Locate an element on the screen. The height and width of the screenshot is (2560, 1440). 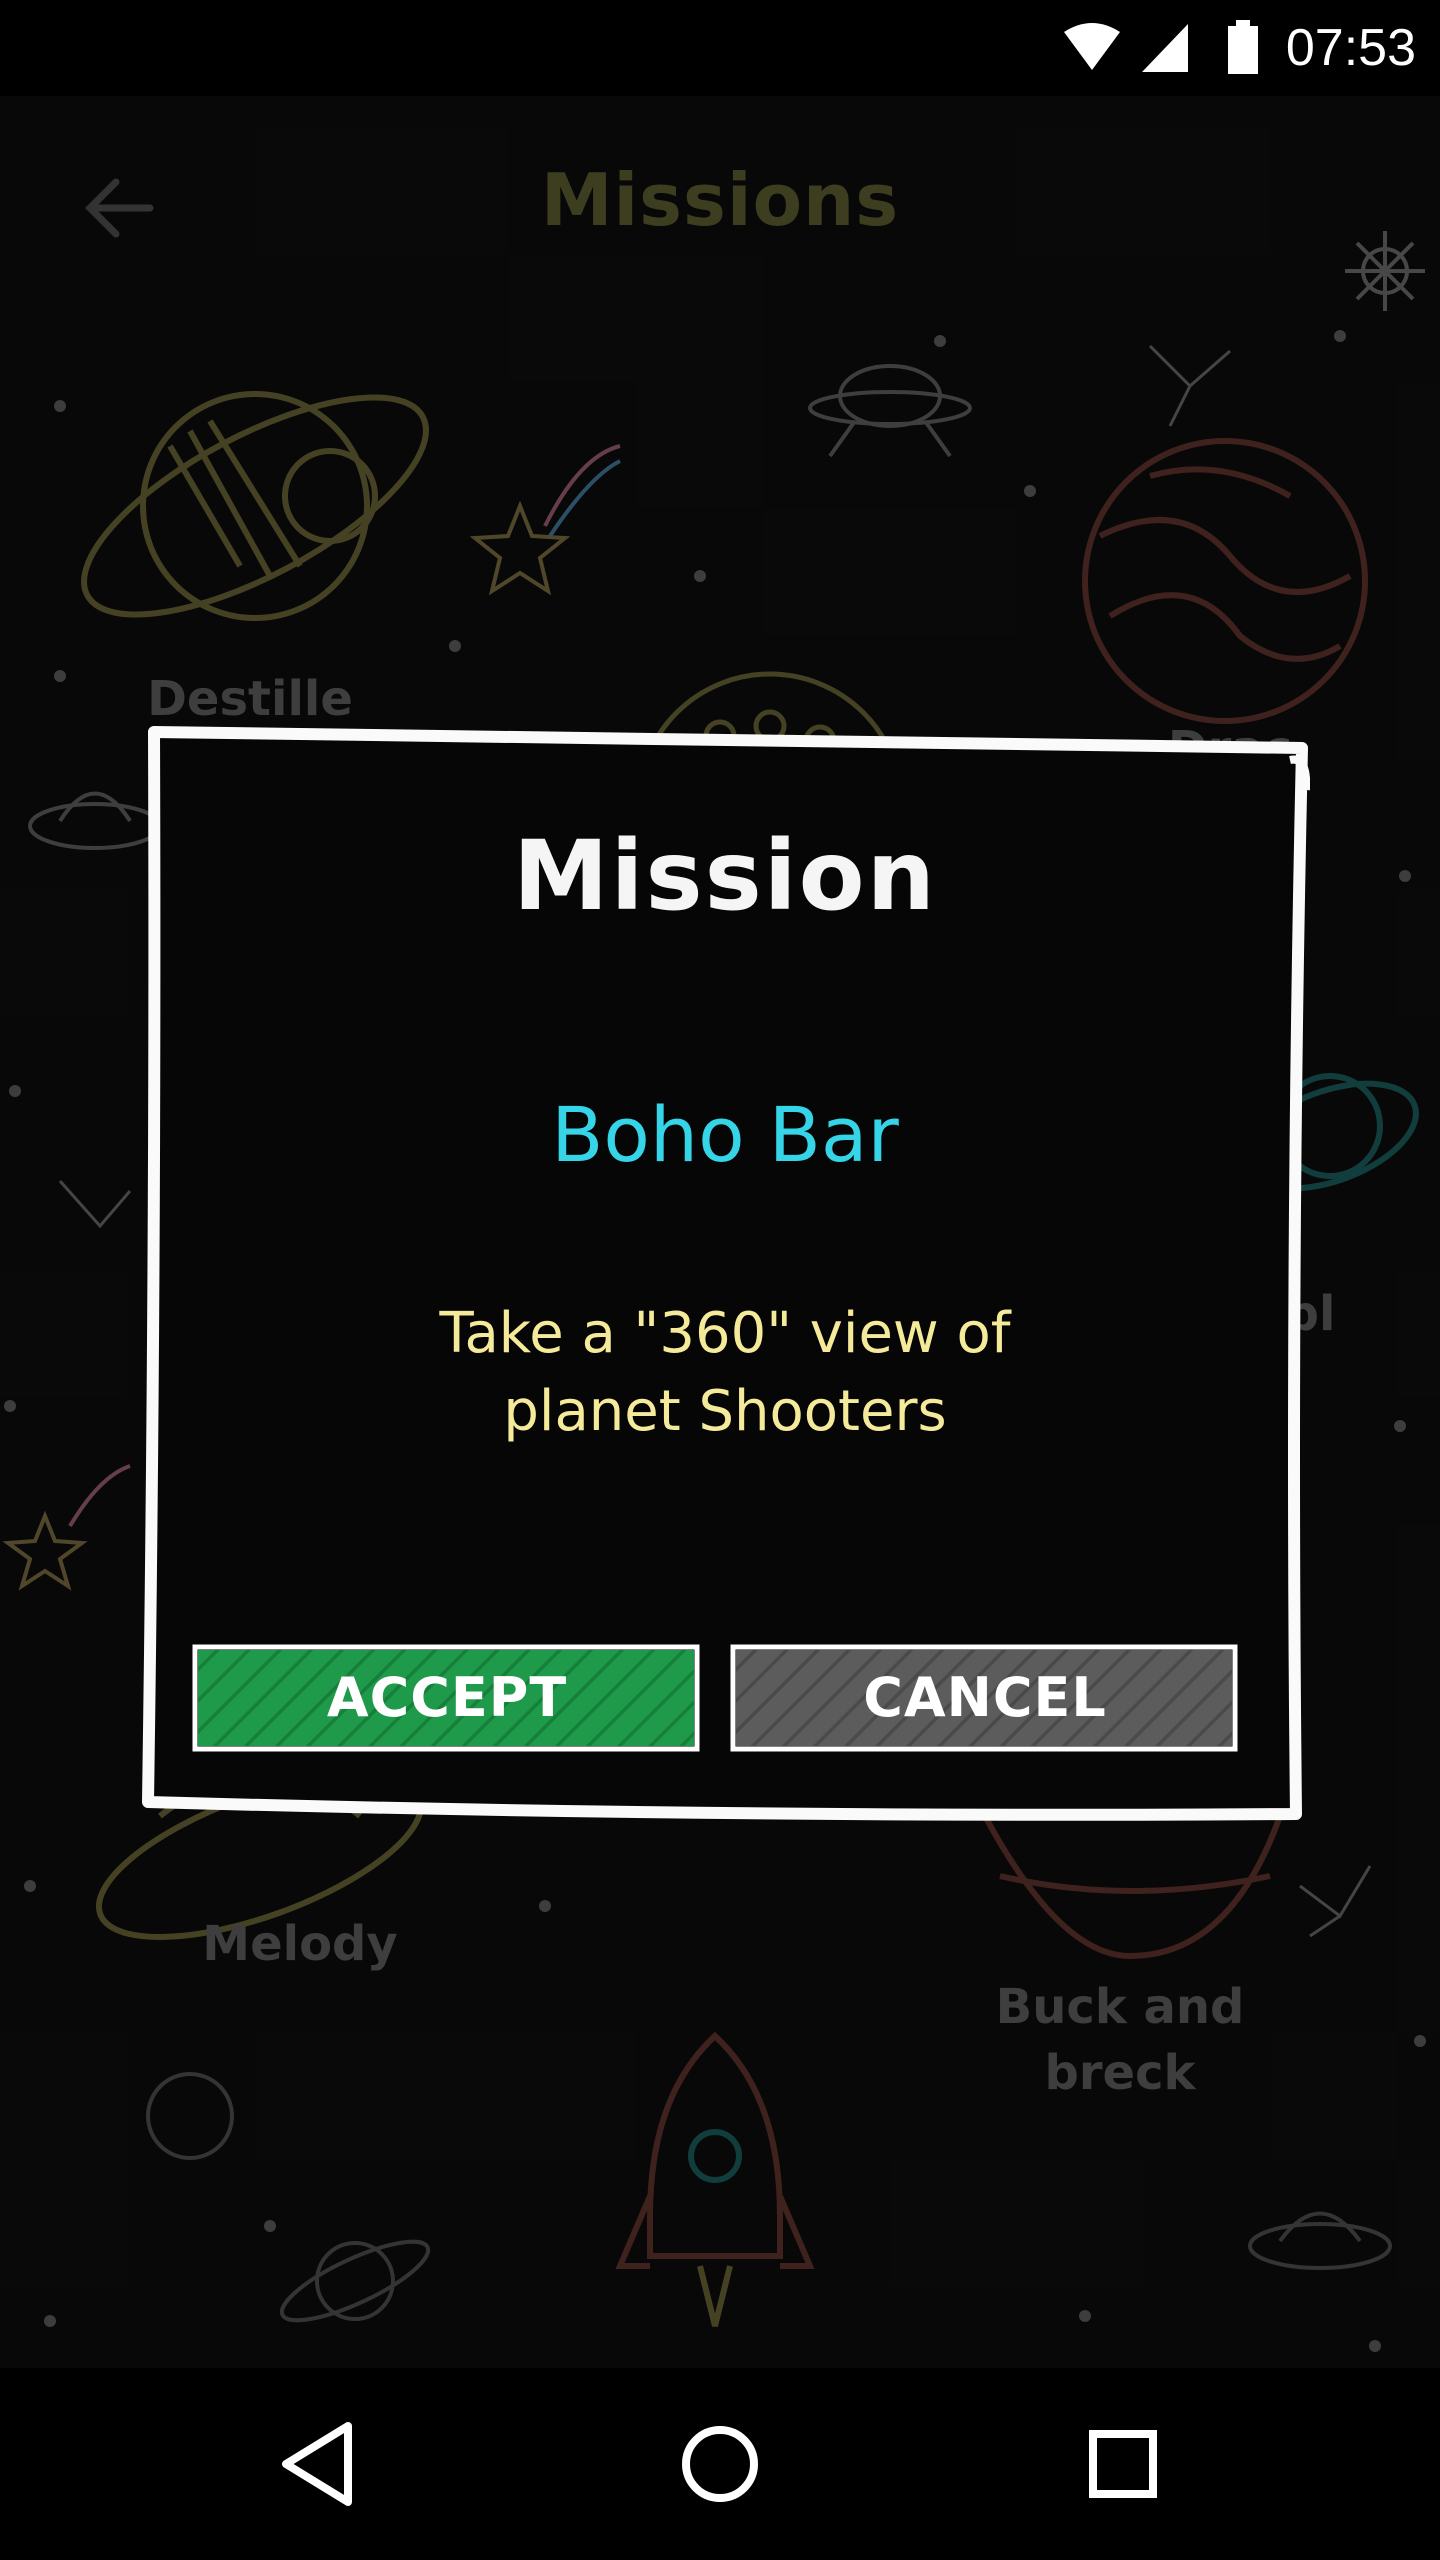
cancel-button-label: CANCEL is located at coordinates (985, 1697).